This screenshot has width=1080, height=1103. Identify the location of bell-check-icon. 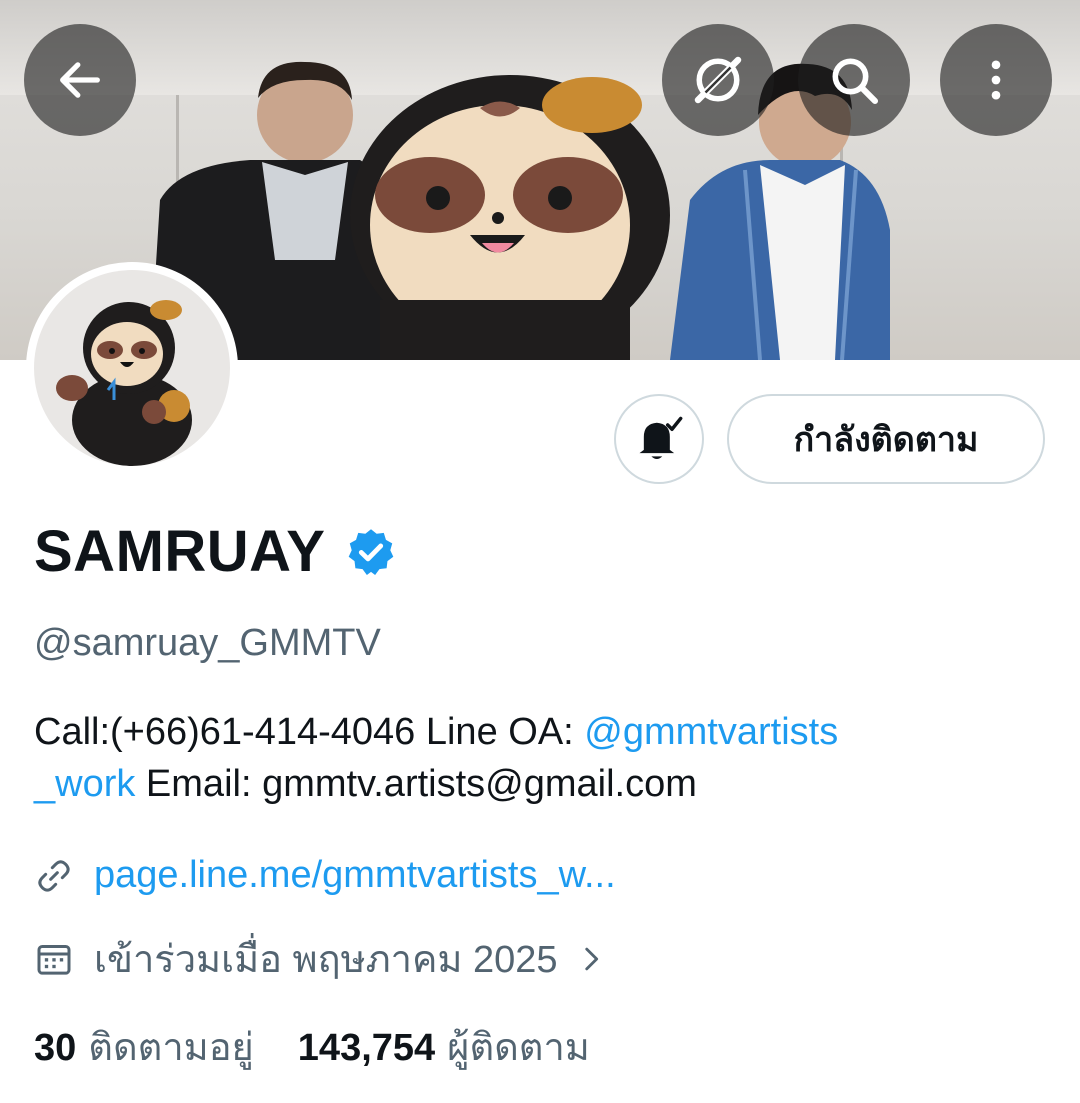
(661, 438).